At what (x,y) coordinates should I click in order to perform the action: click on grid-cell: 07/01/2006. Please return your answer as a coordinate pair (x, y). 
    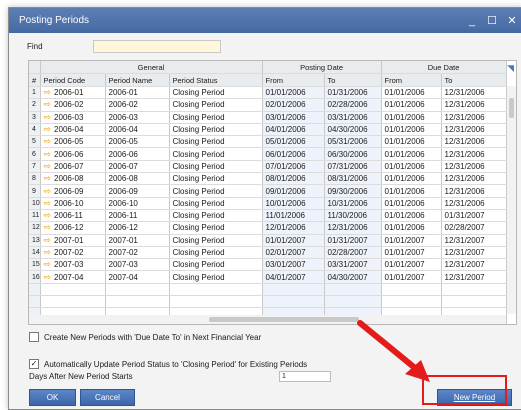
    Looking at the image, I should click on (293, 167).